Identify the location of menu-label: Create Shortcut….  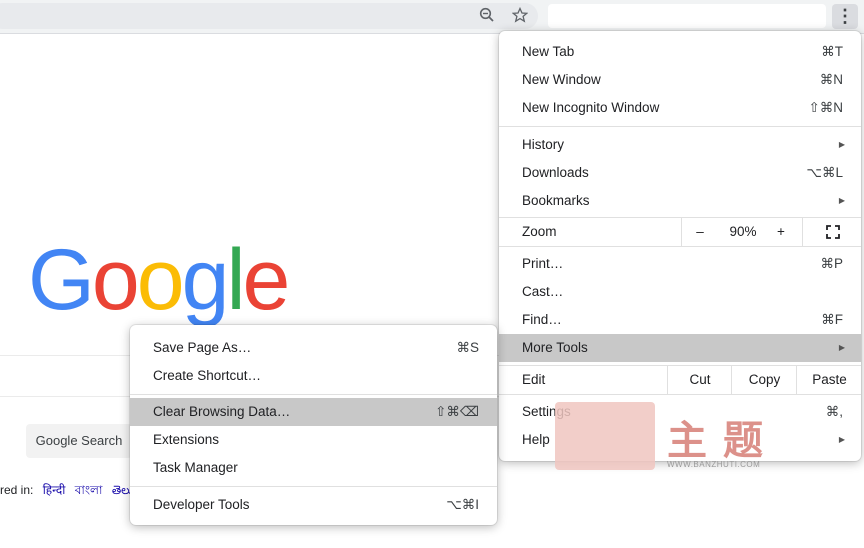
(207, 375).